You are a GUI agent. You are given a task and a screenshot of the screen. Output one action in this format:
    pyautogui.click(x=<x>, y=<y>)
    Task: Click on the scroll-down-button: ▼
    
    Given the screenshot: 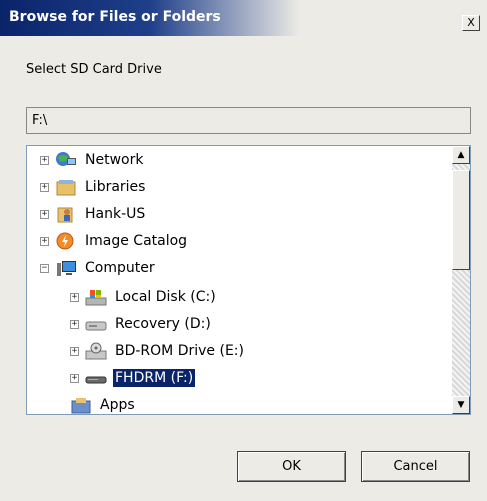 What is the action you would take?
    pyautogui.click(x=461, y=405)
    